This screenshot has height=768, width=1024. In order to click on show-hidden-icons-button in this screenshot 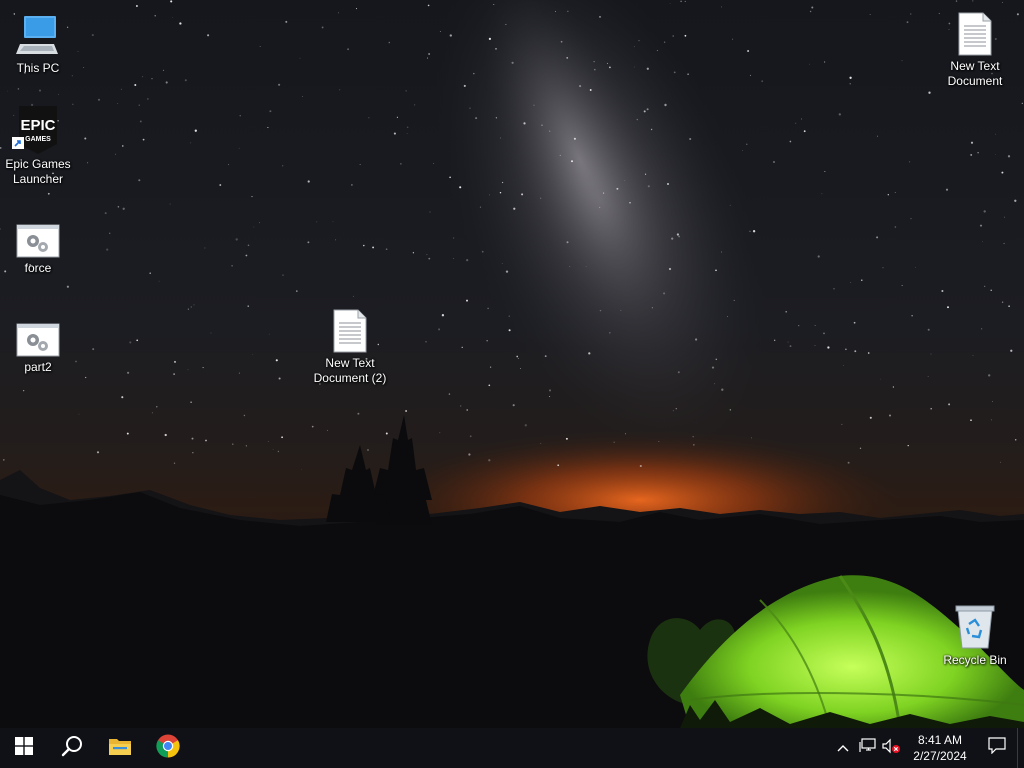, I will do `click(843, 748)`.